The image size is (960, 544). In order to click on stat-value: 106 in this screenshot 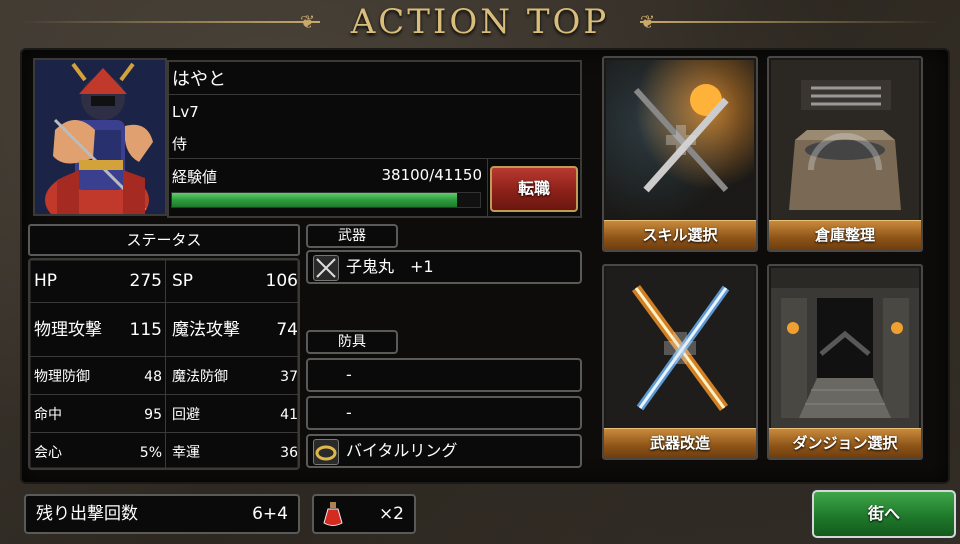, I will do `click(281, 281)`.